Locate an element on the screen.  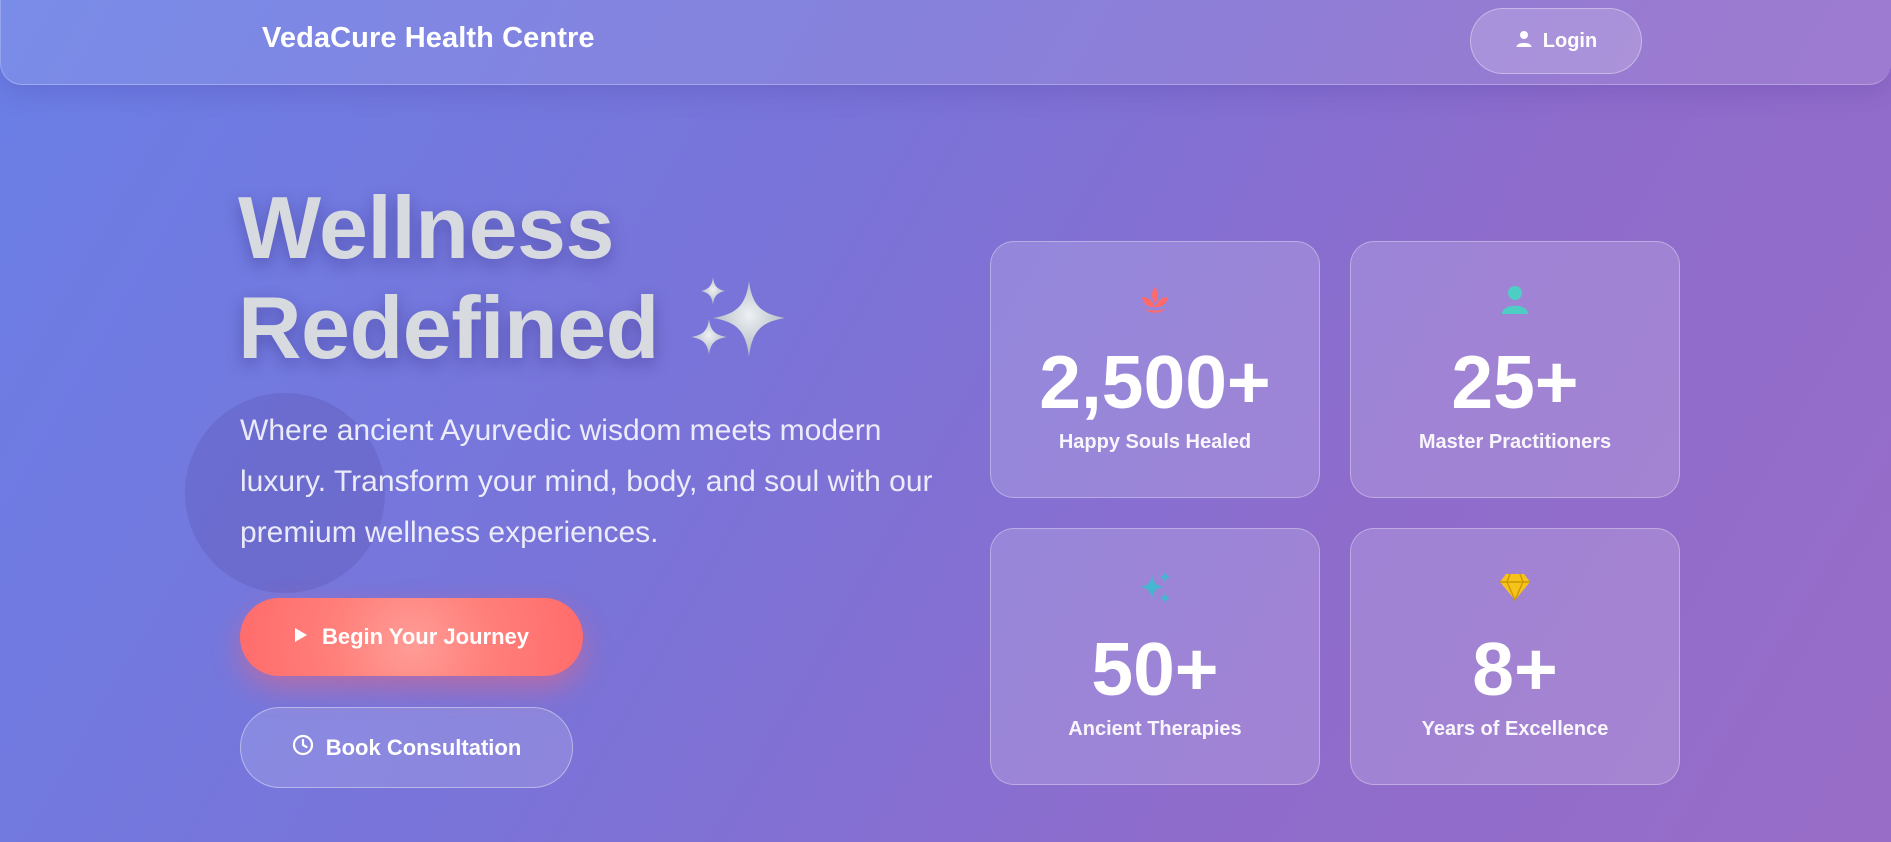
hero-title: Wellness Redefined is located at coordinates (513, 279).